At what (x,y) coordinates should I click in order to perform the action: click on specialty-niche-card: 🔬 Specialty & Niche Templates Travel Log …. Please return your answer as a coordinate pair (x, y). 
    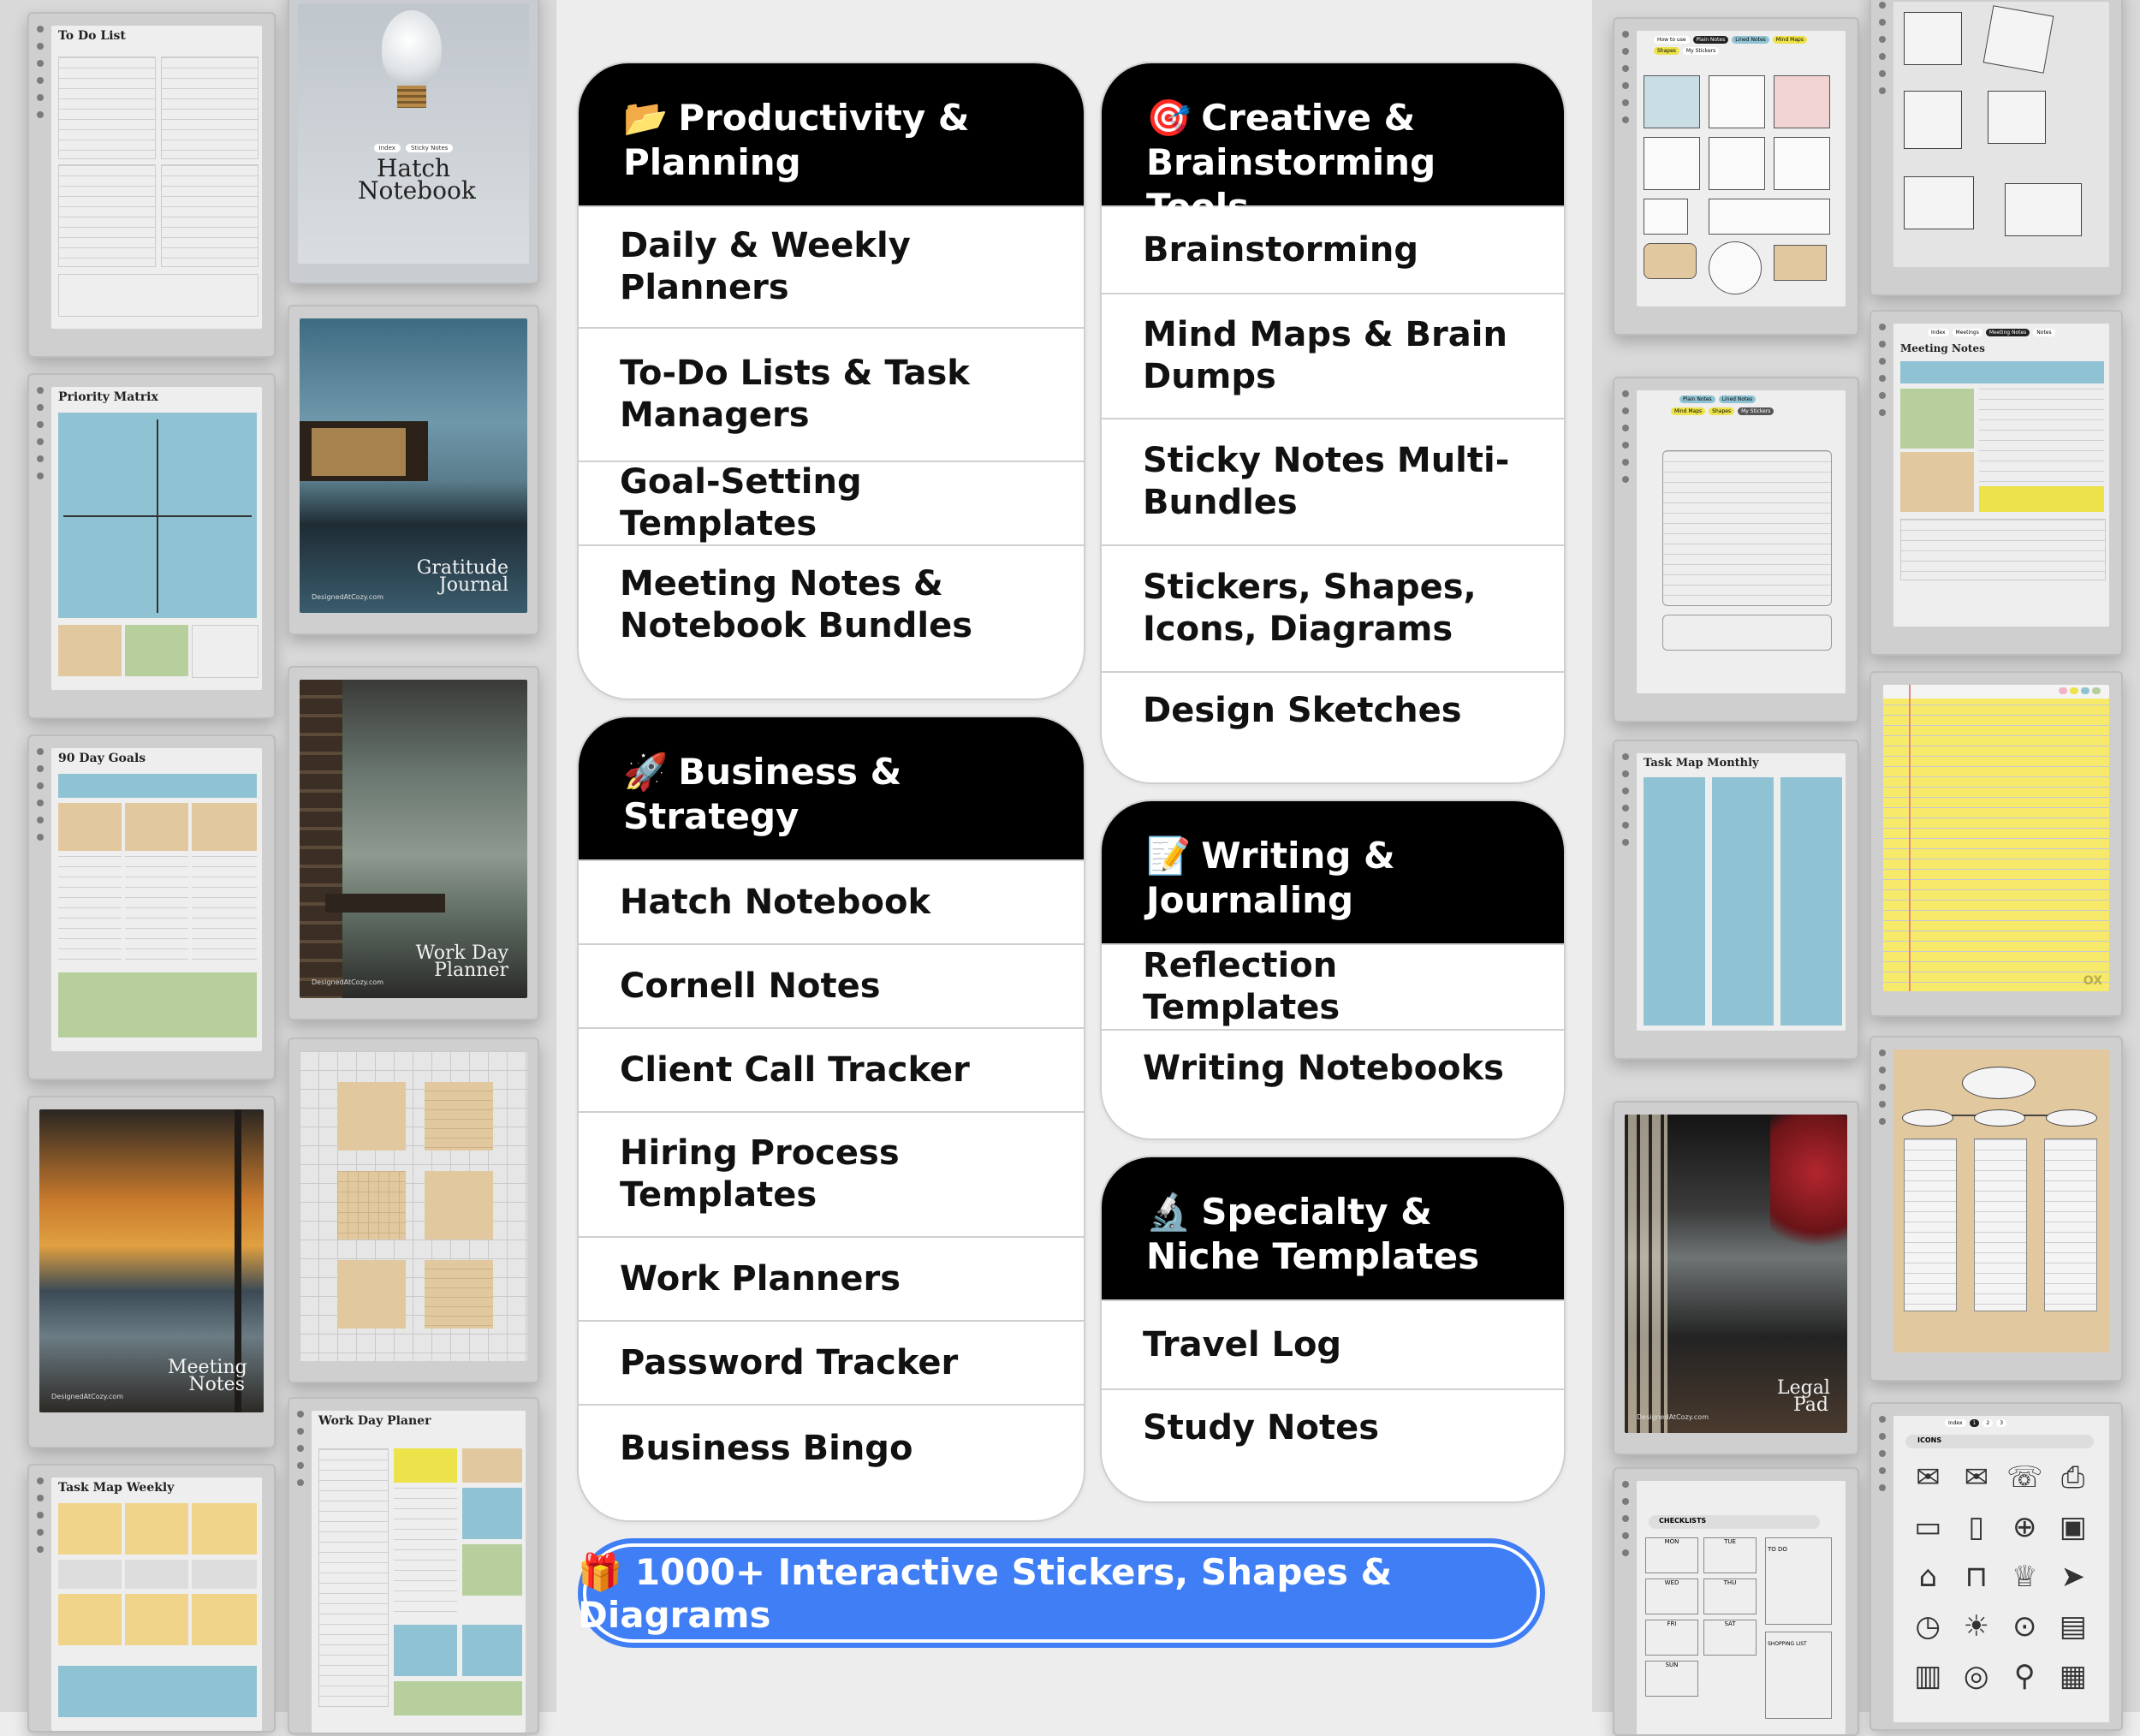
    Looking at the image, I should click on (1333, 1330).